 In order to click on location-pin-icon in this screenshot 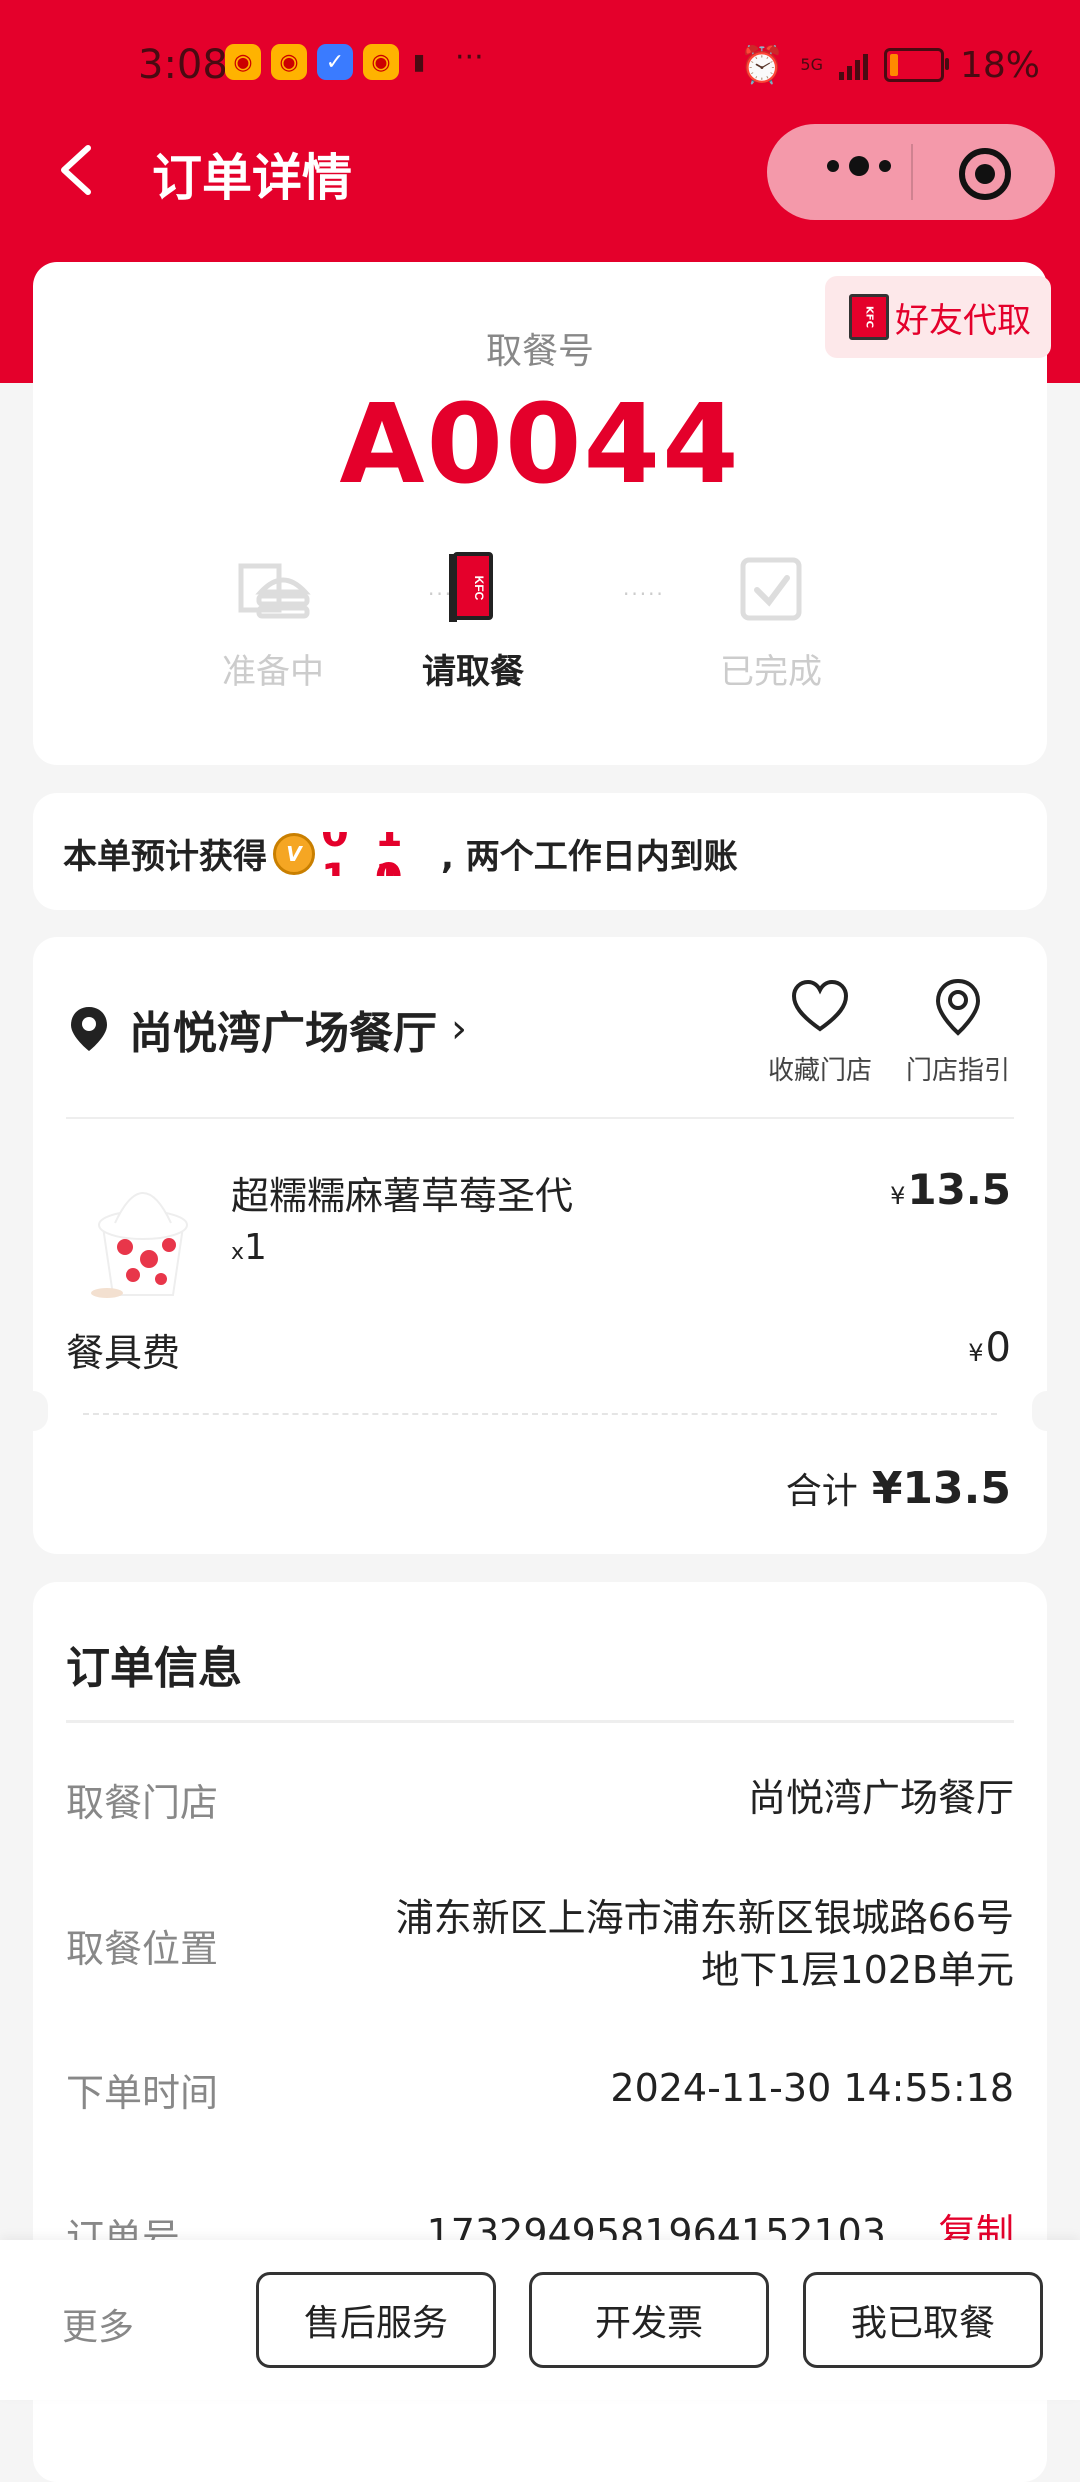, I will do `click(89, 1029)`.